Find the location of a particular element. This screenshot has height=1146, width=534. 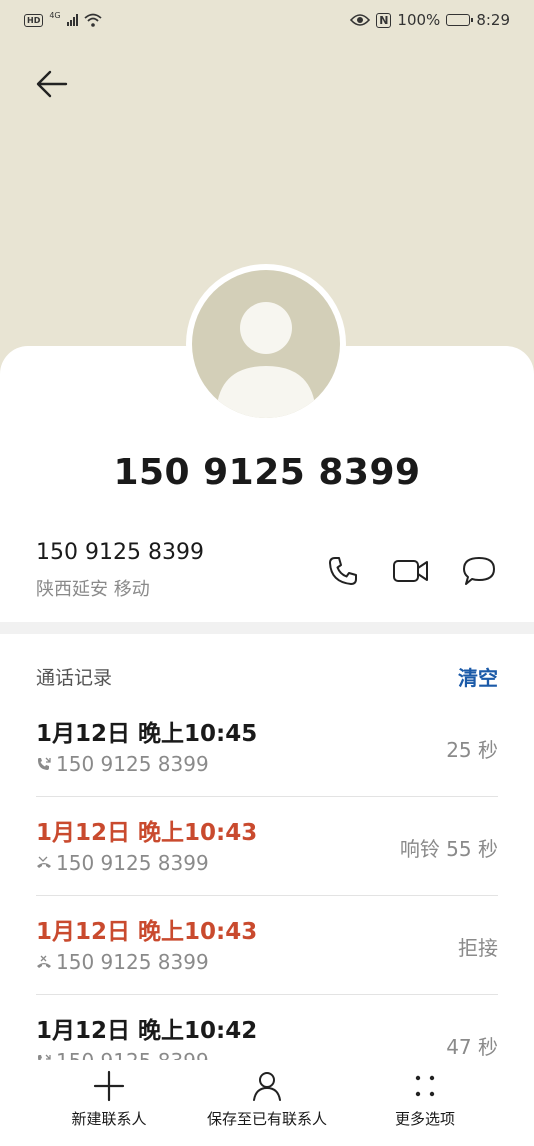

clear-button: 清空 is located at coordinates (478, 676).